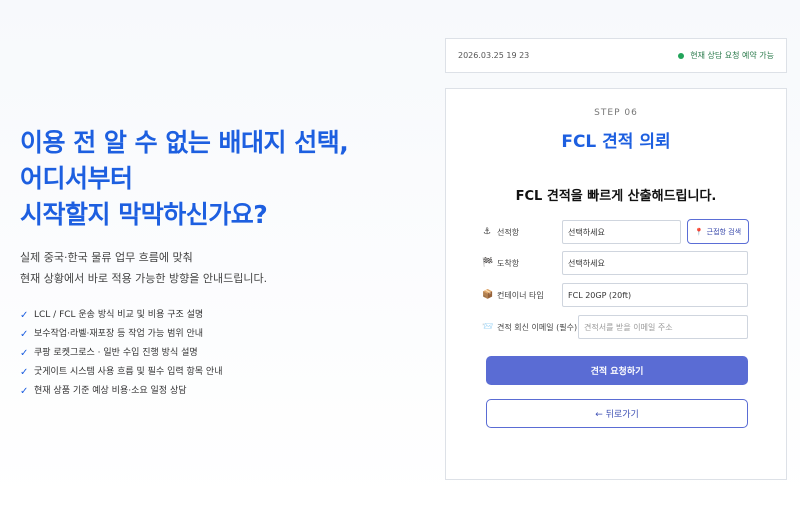 Image resolution: width=800 pixels, height=505 pixels. I want to click on hero-title-line: 어디서부터, so click(76, 178).